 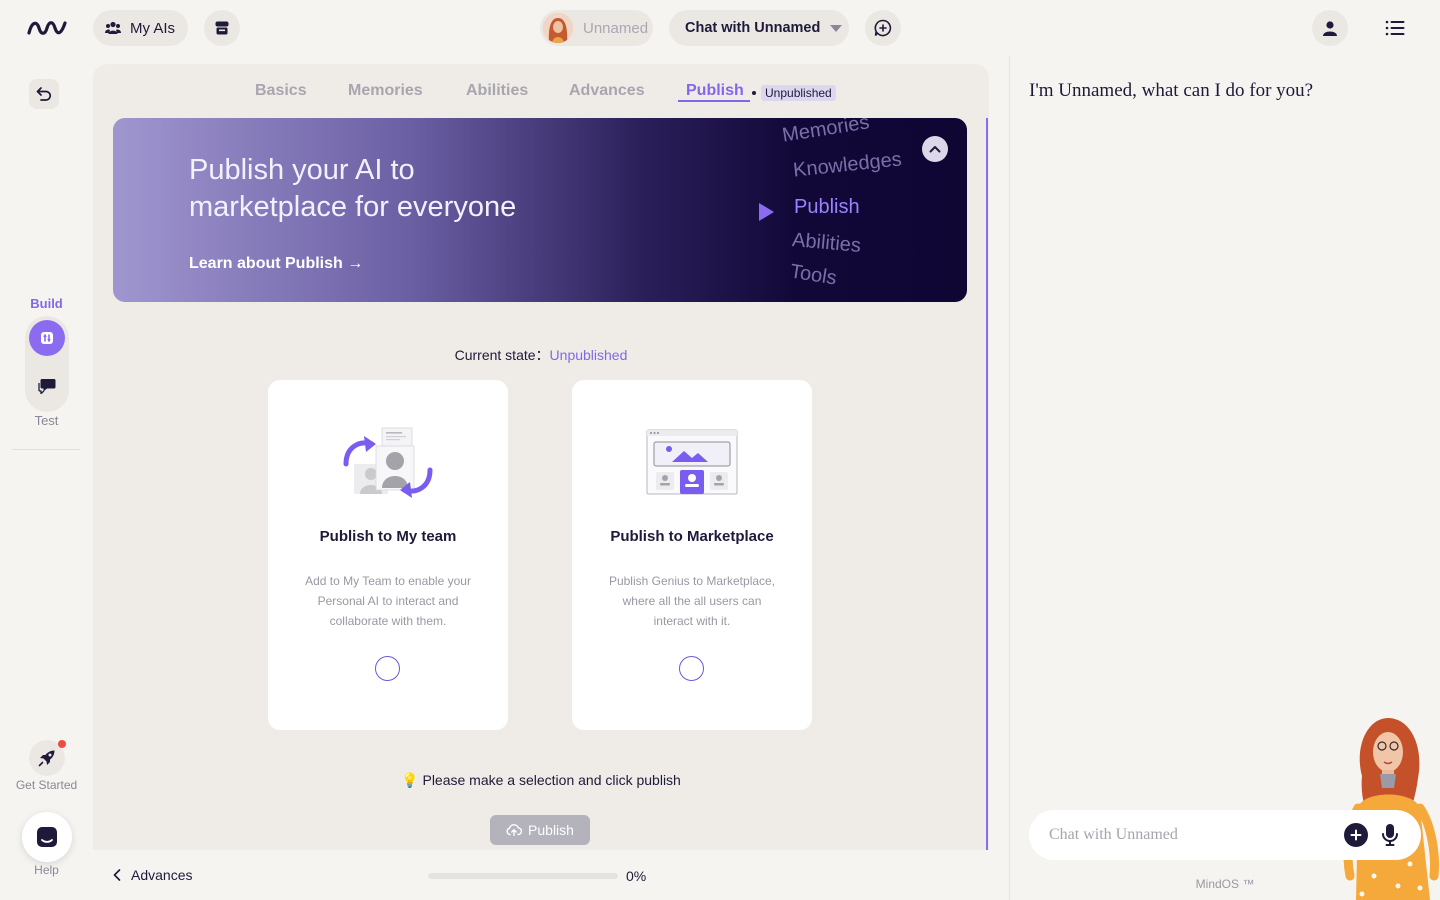 I want to click on chevron-up-icon, so click(x=935, y=149).